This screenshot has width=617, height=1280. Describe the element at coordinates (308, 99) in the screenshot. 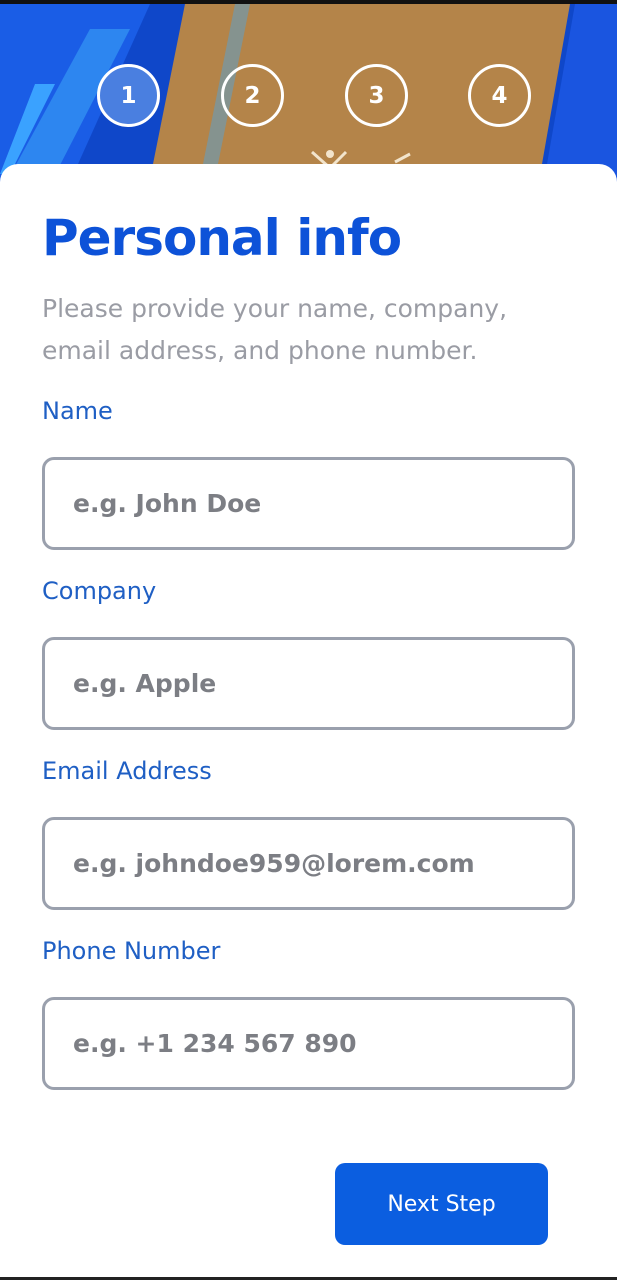

I see `step-indicator: 1 2 3 4` at that location.